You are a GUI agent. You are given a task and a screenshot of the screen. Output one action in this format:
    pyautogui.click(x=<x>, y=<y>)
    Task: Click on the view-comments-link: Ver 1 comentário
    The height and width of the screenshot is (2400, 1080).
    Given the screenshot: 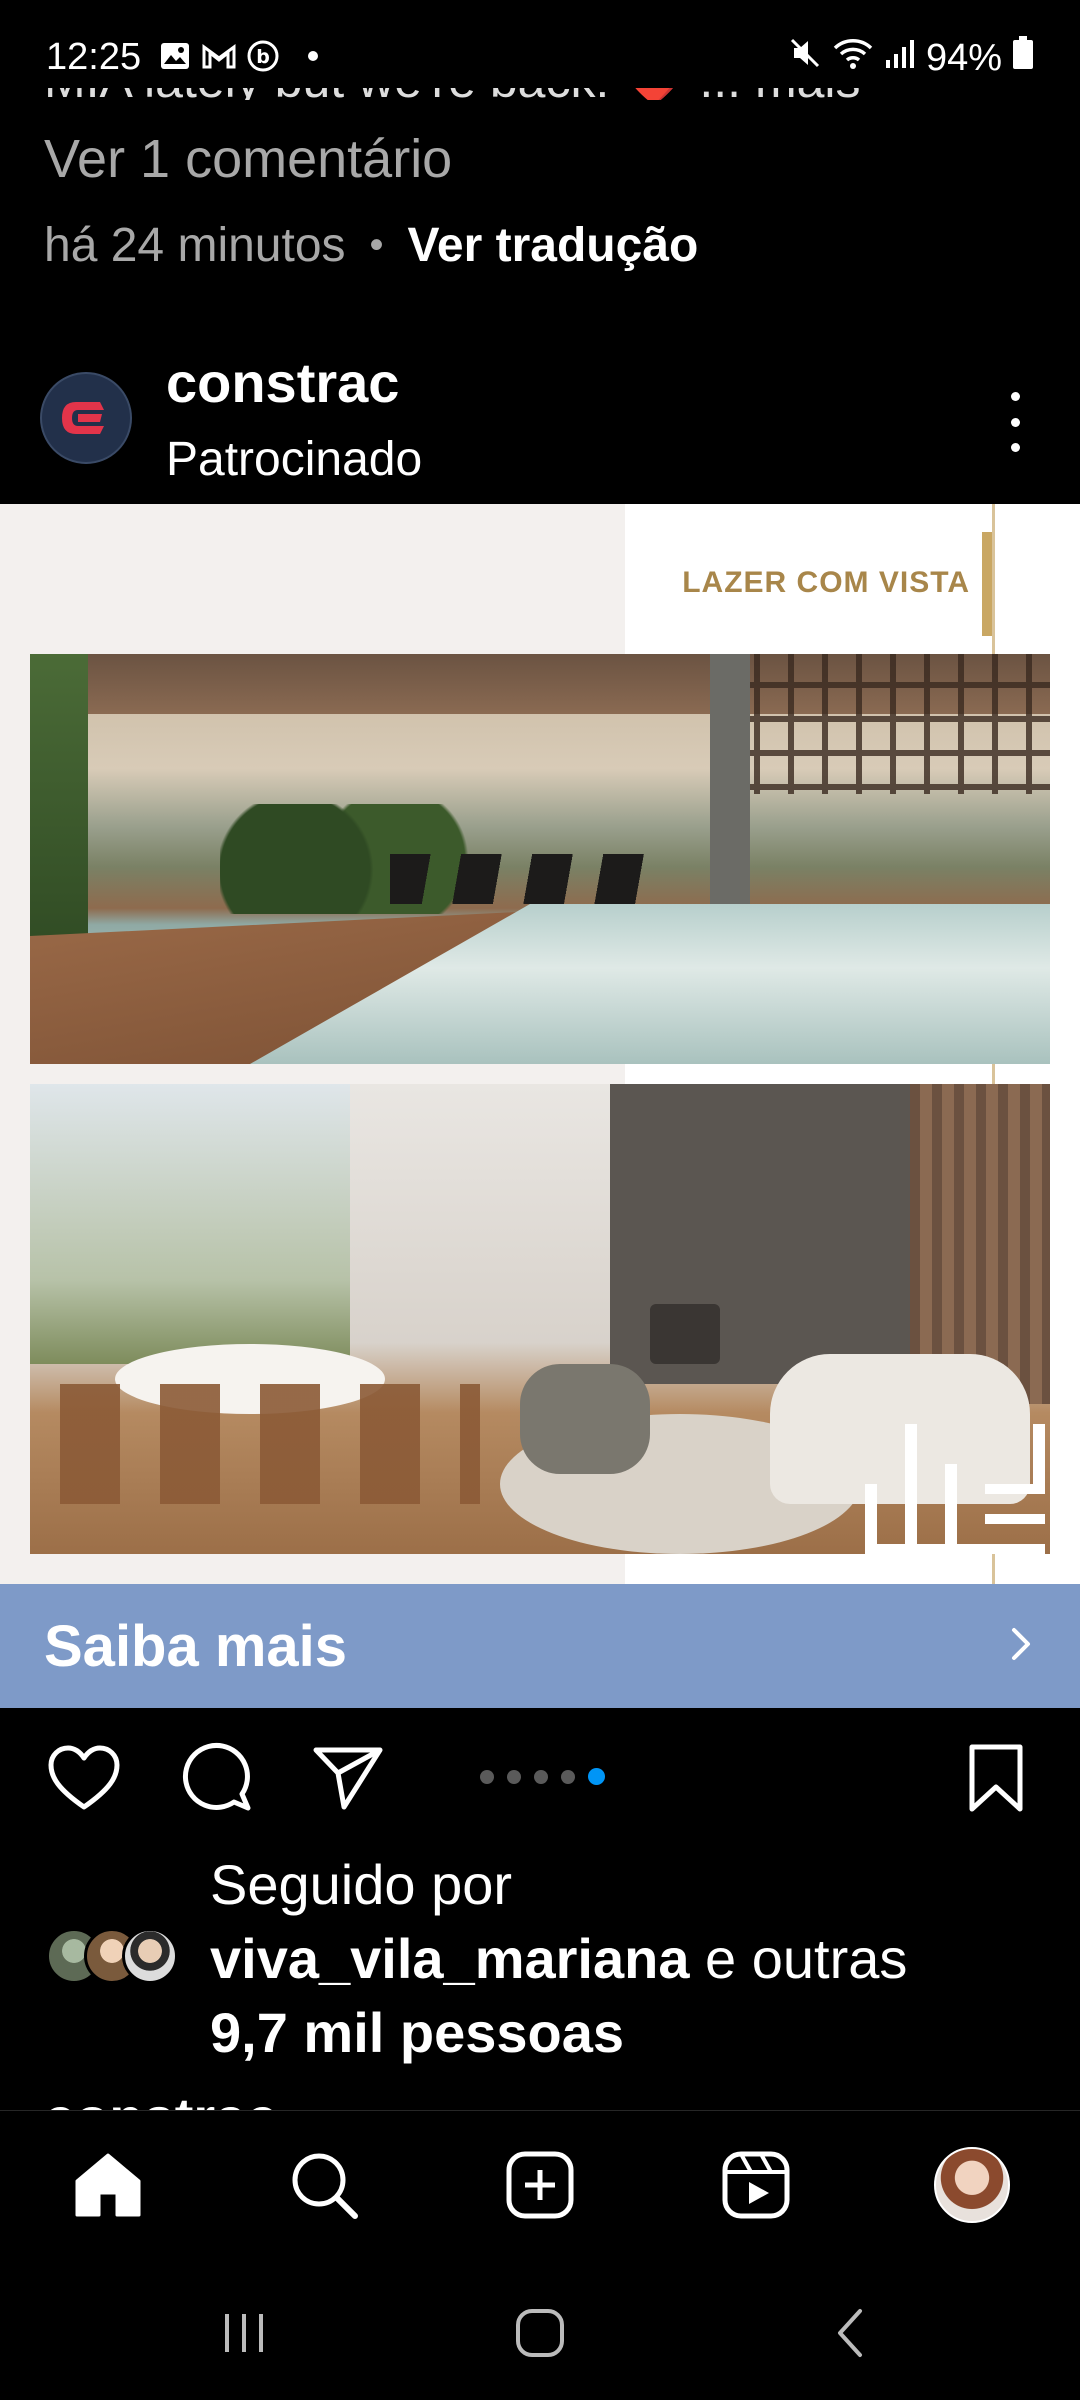 What is the action you would take?
    pyautogui.click(x=248, y=159)
    